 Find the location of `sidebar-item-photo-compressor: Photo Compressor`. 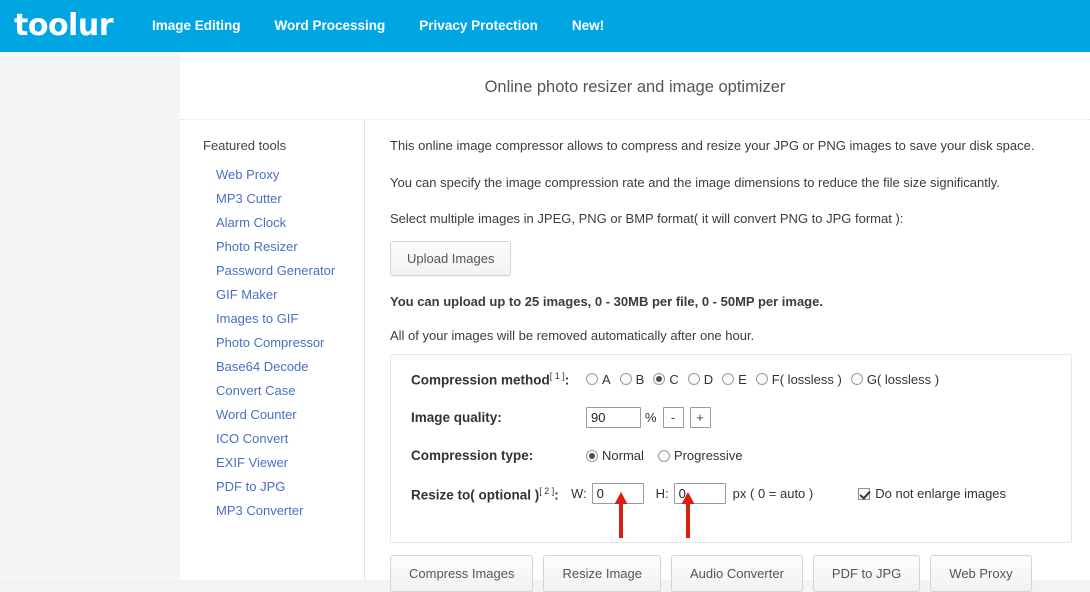

sidebar-item-photo-compressor: Photo Compressor is located at coordinates (270, 342).